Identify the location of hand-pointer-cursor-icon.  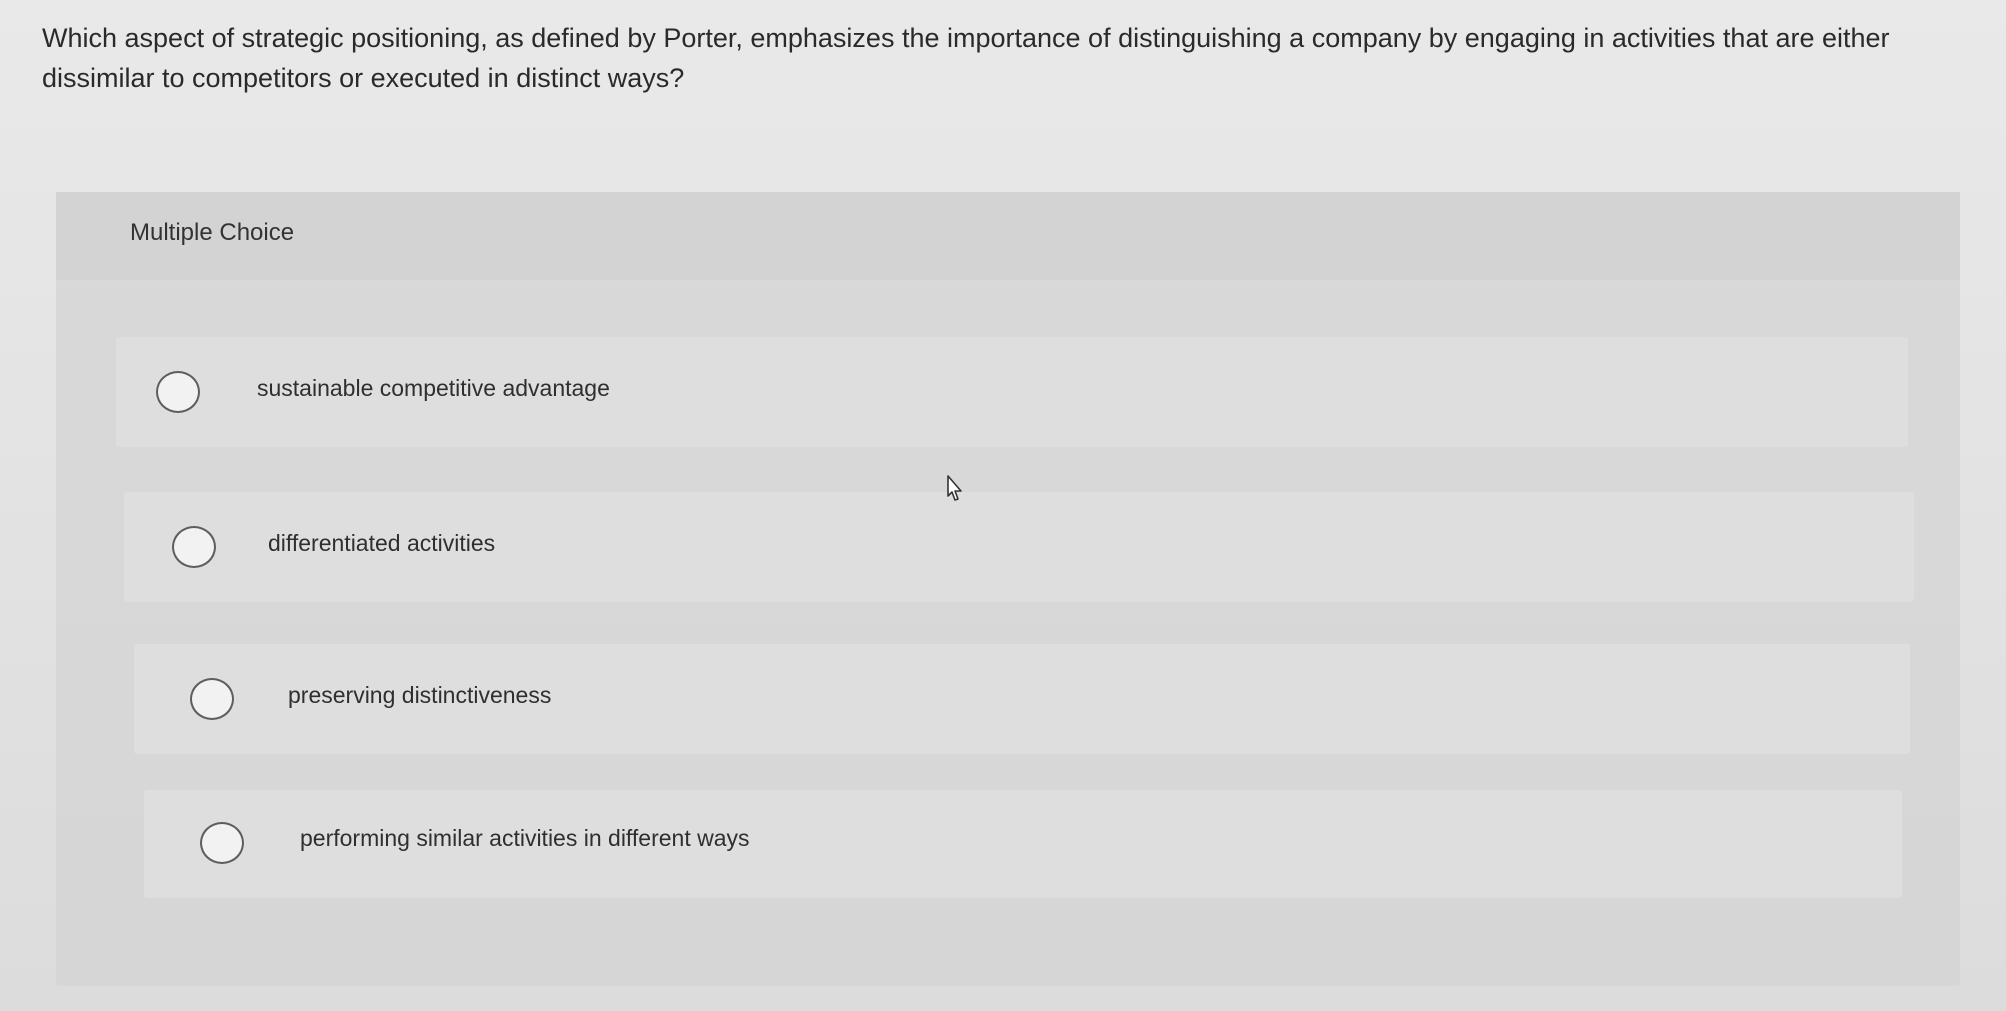
(954, 488).